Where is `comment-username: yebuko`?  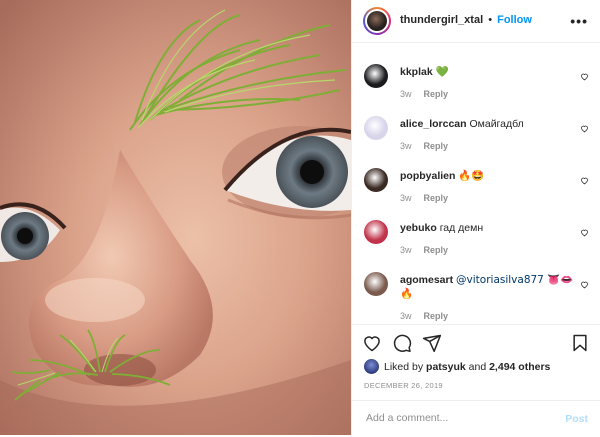
comment-username: yebuko is located at coordinates (418, 228).